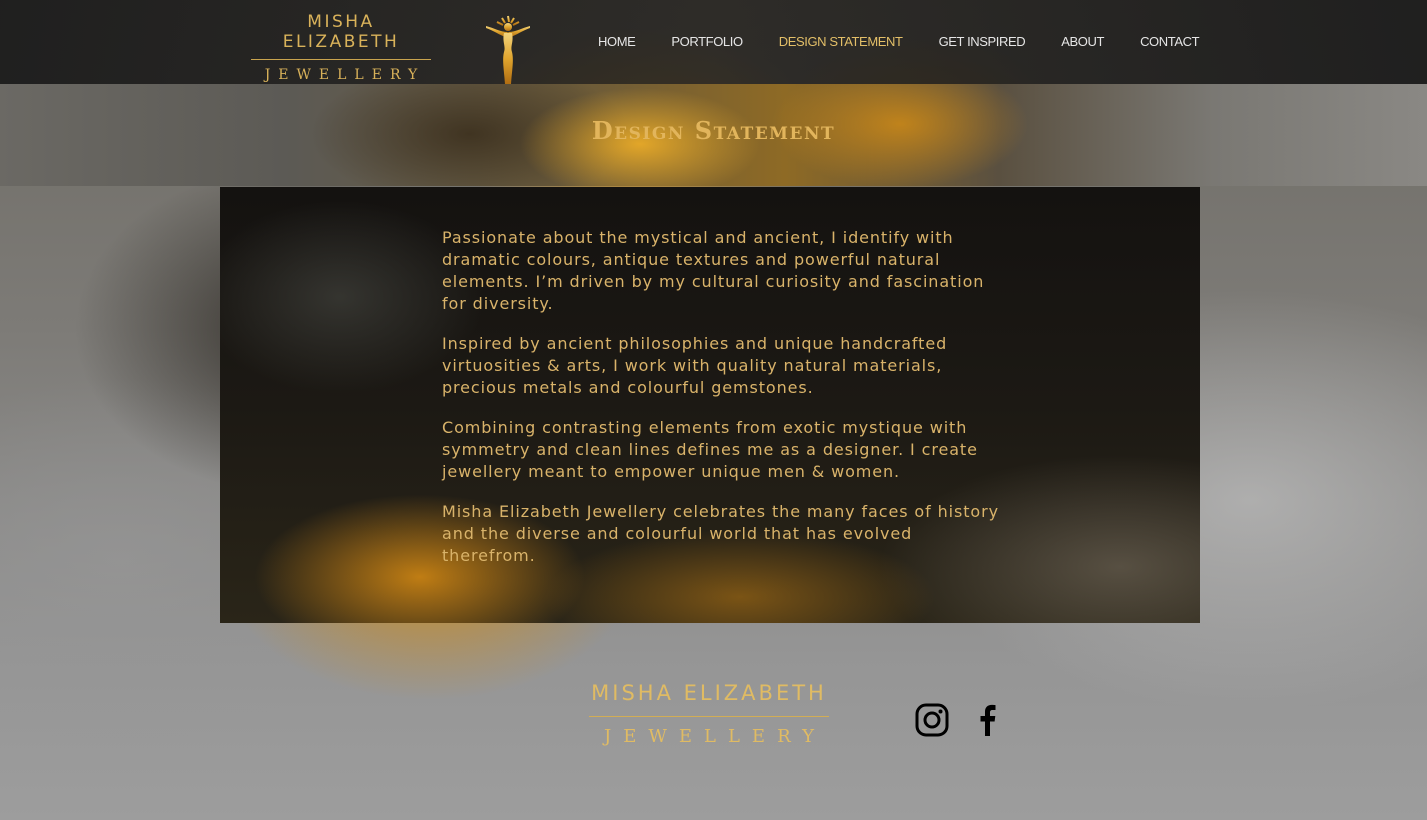 Image resolution: width=1427 pixels, height=820 pixels. What do you see at coordinates (1082, 41) in the screenshot?
I see `nav-item-about: ABOUT` at bounding box center [1082, 41].